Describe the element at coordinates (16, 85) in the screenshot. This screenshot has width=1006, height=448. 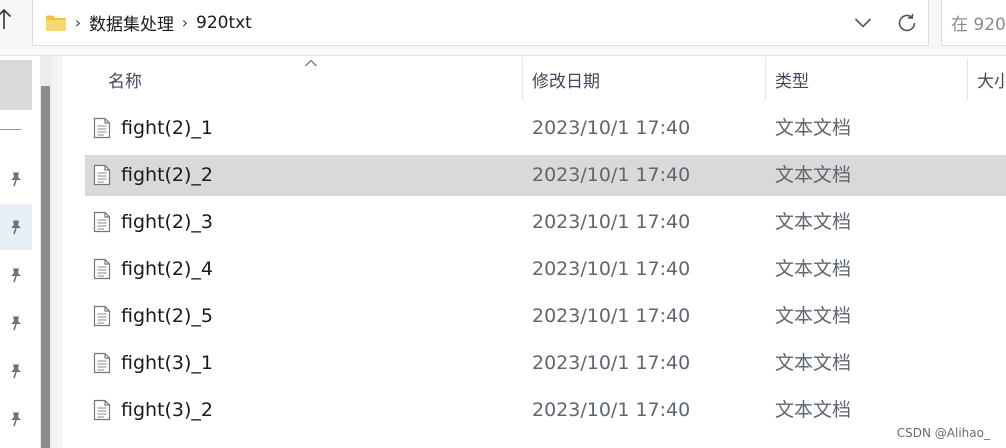
I see `nav-item-selected` at that location.